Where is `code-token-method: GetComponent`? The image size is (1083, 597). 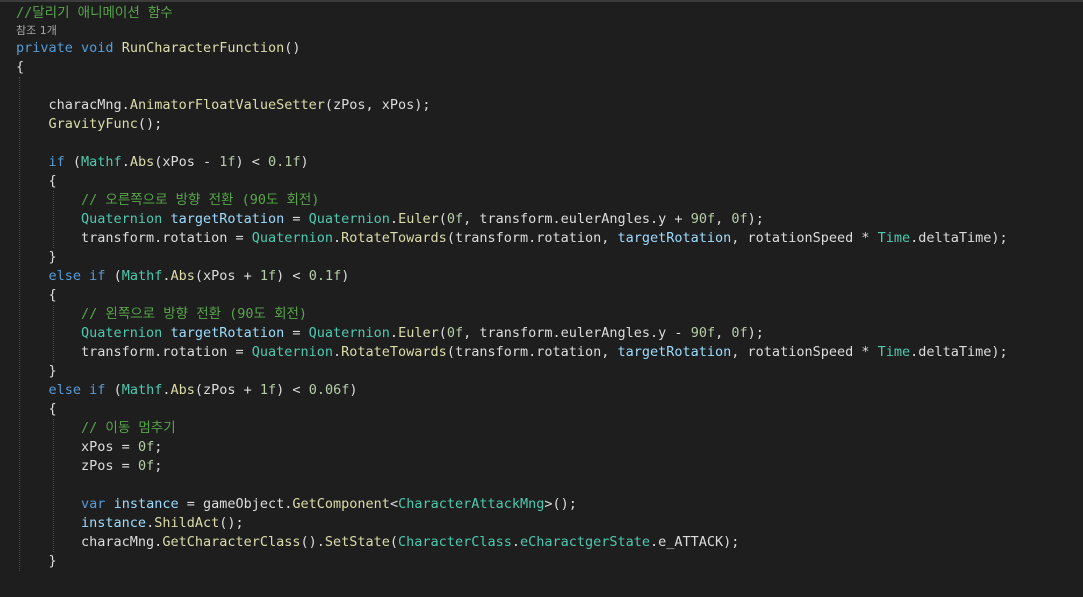
code-token-method: GetComponent is located at coordinates (341, 504).